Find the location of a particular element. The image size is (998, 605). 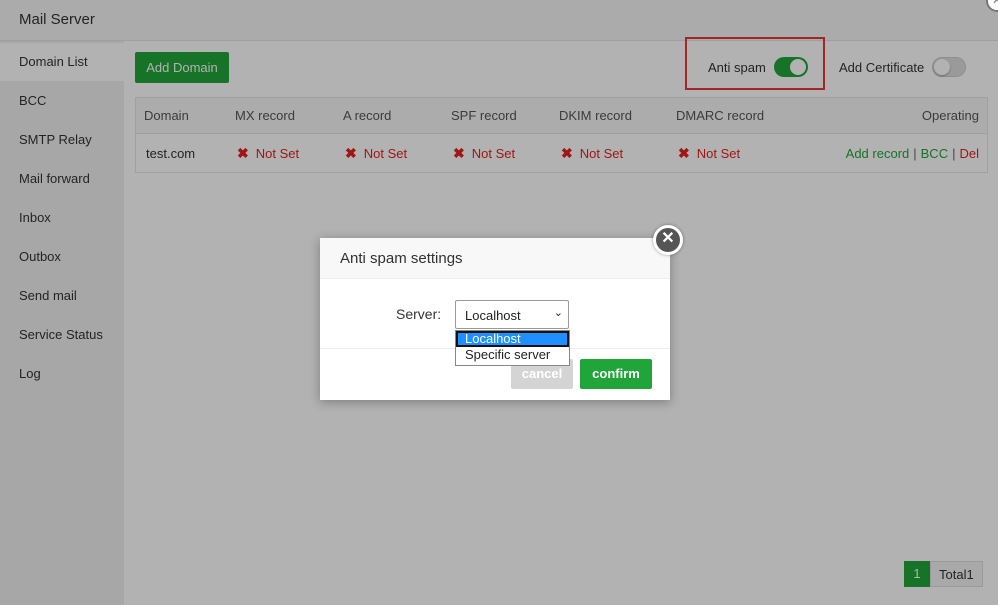

server-option-specific-server: Specific server is located at coordinates (512, 355).